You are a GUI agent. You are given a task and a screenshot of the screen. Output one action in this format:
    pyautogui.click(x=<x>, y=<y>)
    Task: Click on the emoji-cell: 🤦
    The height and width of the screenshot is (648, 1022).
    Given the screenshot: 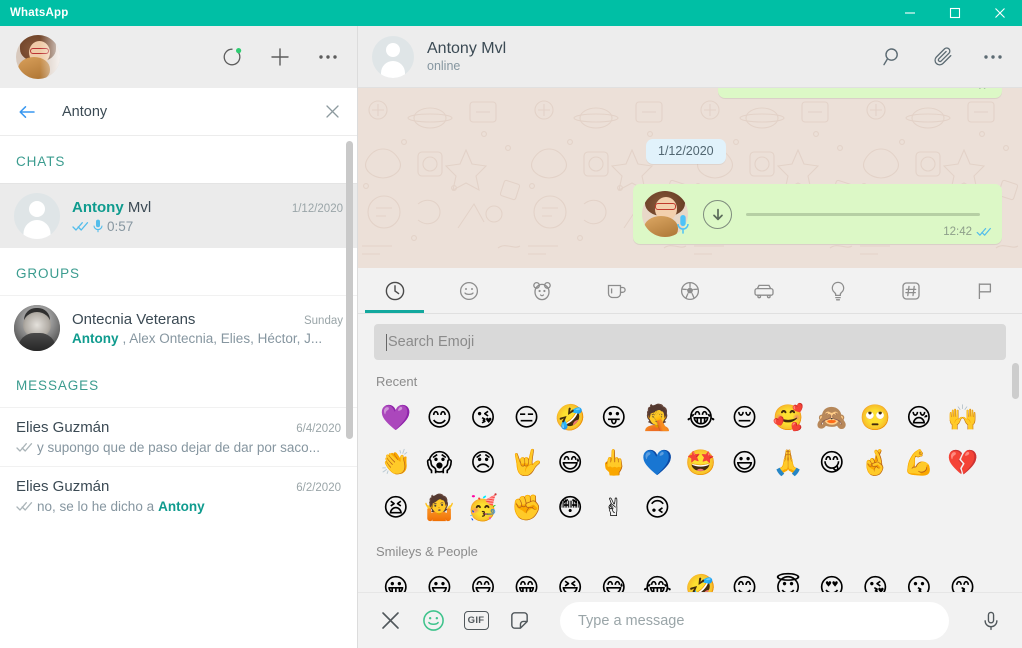 What is the action you would take?
    pyautogui.click(x=658, y=417)
    